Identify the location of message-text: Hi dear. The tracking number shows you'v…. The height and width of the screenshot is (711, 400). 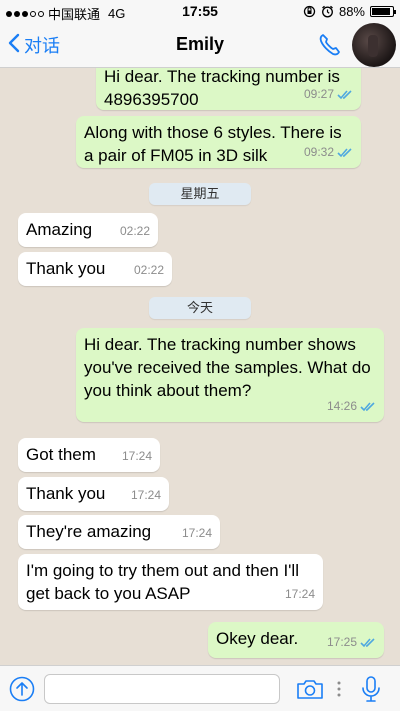
(227, 367).